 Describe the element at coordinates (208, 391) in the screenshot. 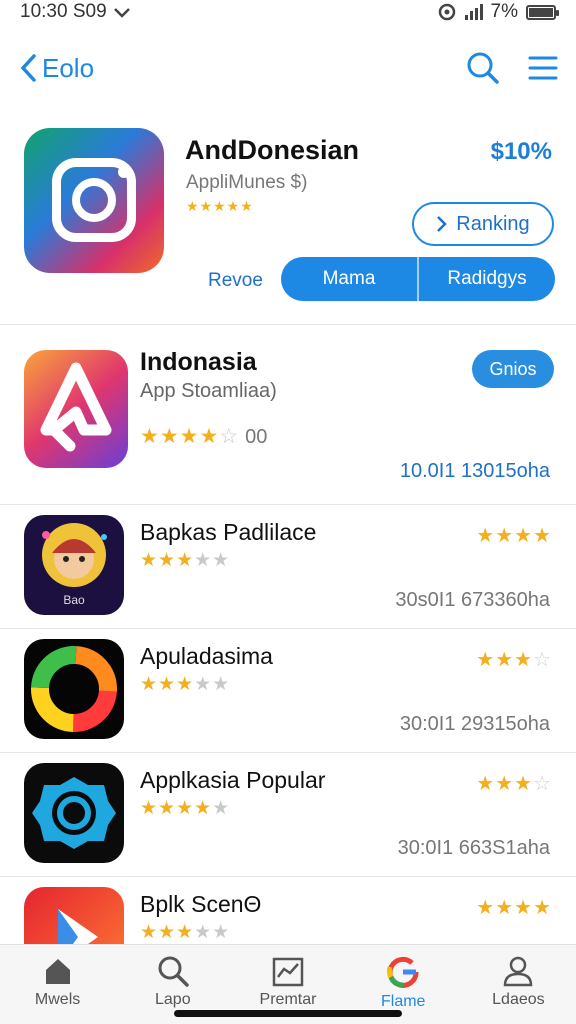

I see `app-subtitle: App Stoamliaa)` at that location.